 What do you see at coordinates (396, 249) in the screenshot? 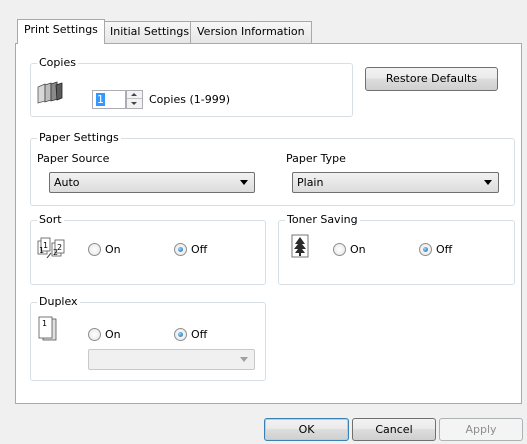
I see `toner-saving-group: Toner Saving` at bounding box center [396, 249].